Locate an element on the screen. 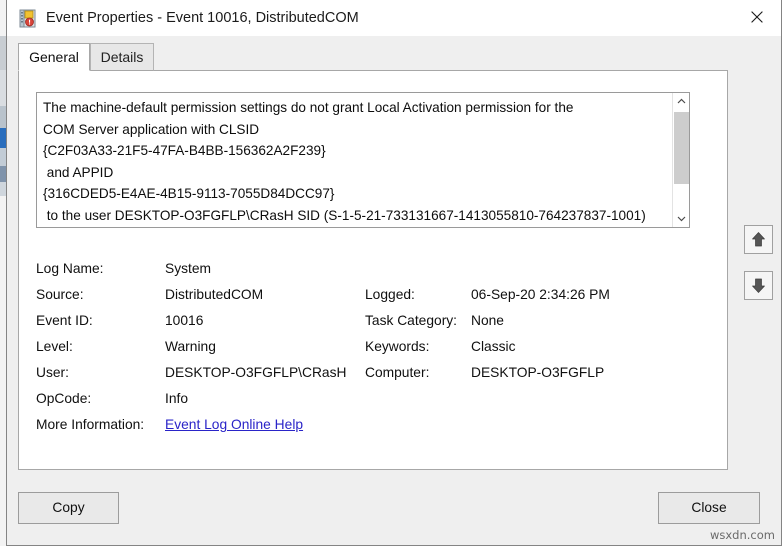  next-event-button is located at coordinates (758, 285).